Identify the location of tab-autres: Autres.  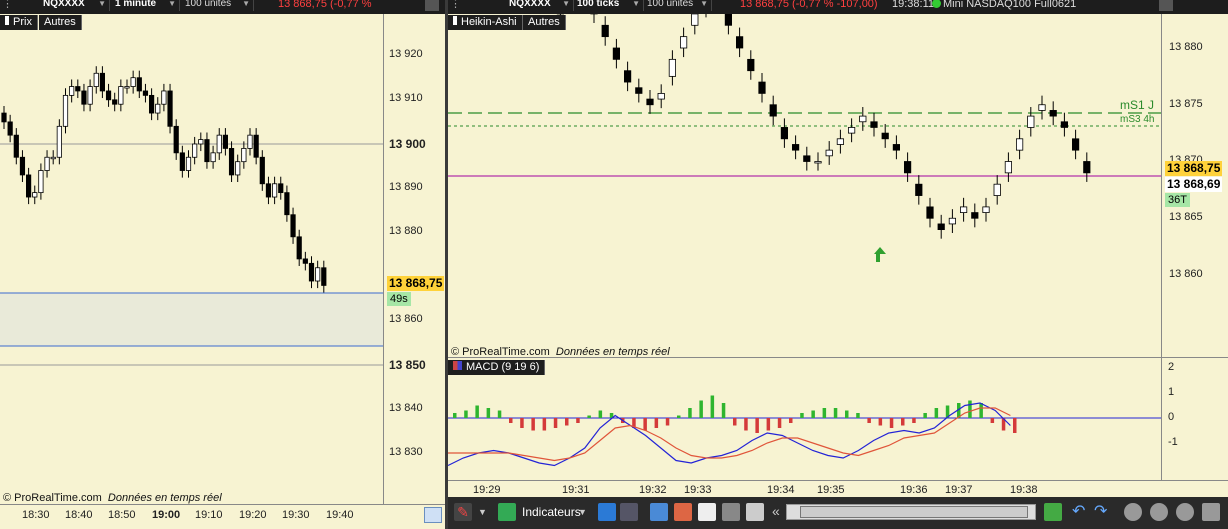
(60, 22).